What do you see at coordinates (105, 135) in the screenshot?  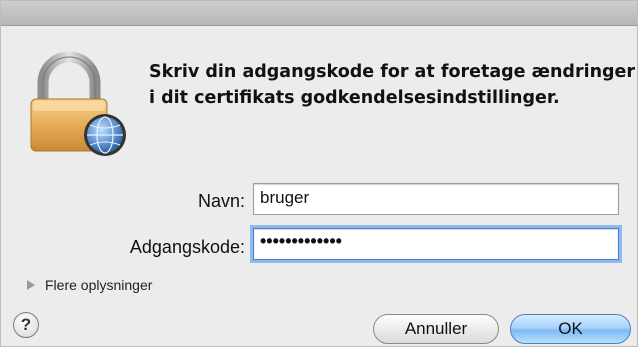 I see `network-globe-icon` at bounding box center [105, 135].